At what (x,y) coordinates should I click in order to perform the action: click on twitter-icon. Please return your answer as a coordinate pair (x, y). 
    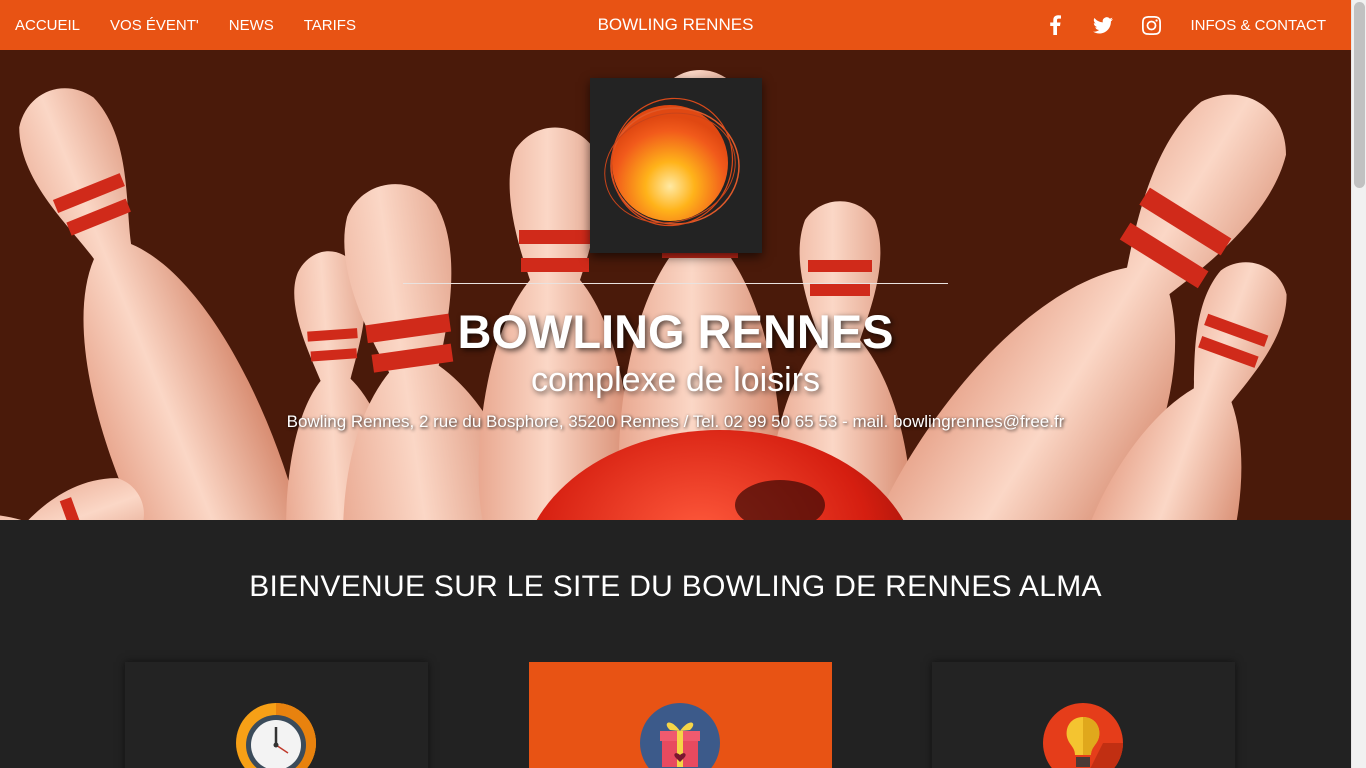
    Looking at the image, I should click on (1103, 25).